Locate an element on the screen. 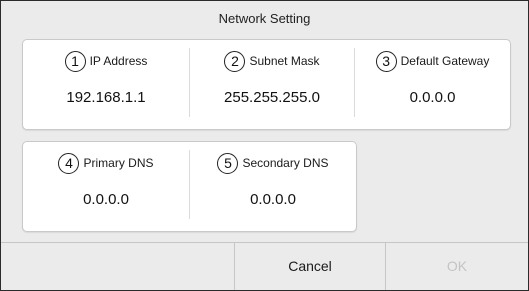  primary-dns-label: Primary DNS is located at coordinates (118, 163).